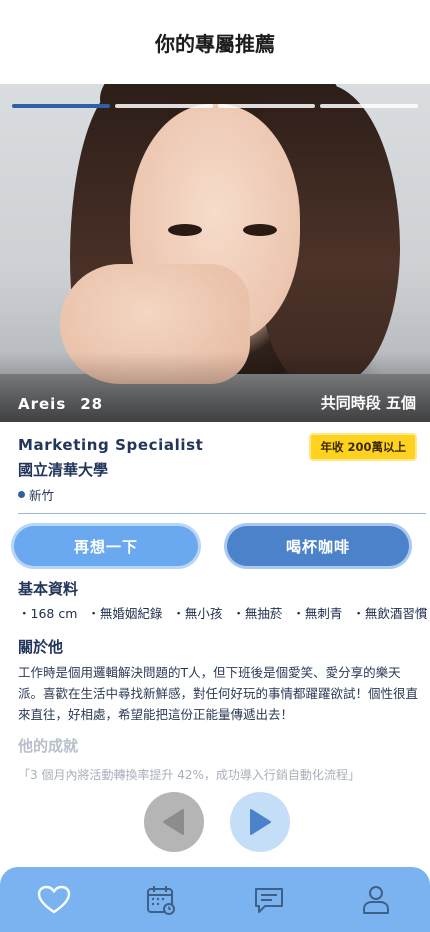 The image size is (430, 932). I want to click on tab-schedule, so click(161, 900).